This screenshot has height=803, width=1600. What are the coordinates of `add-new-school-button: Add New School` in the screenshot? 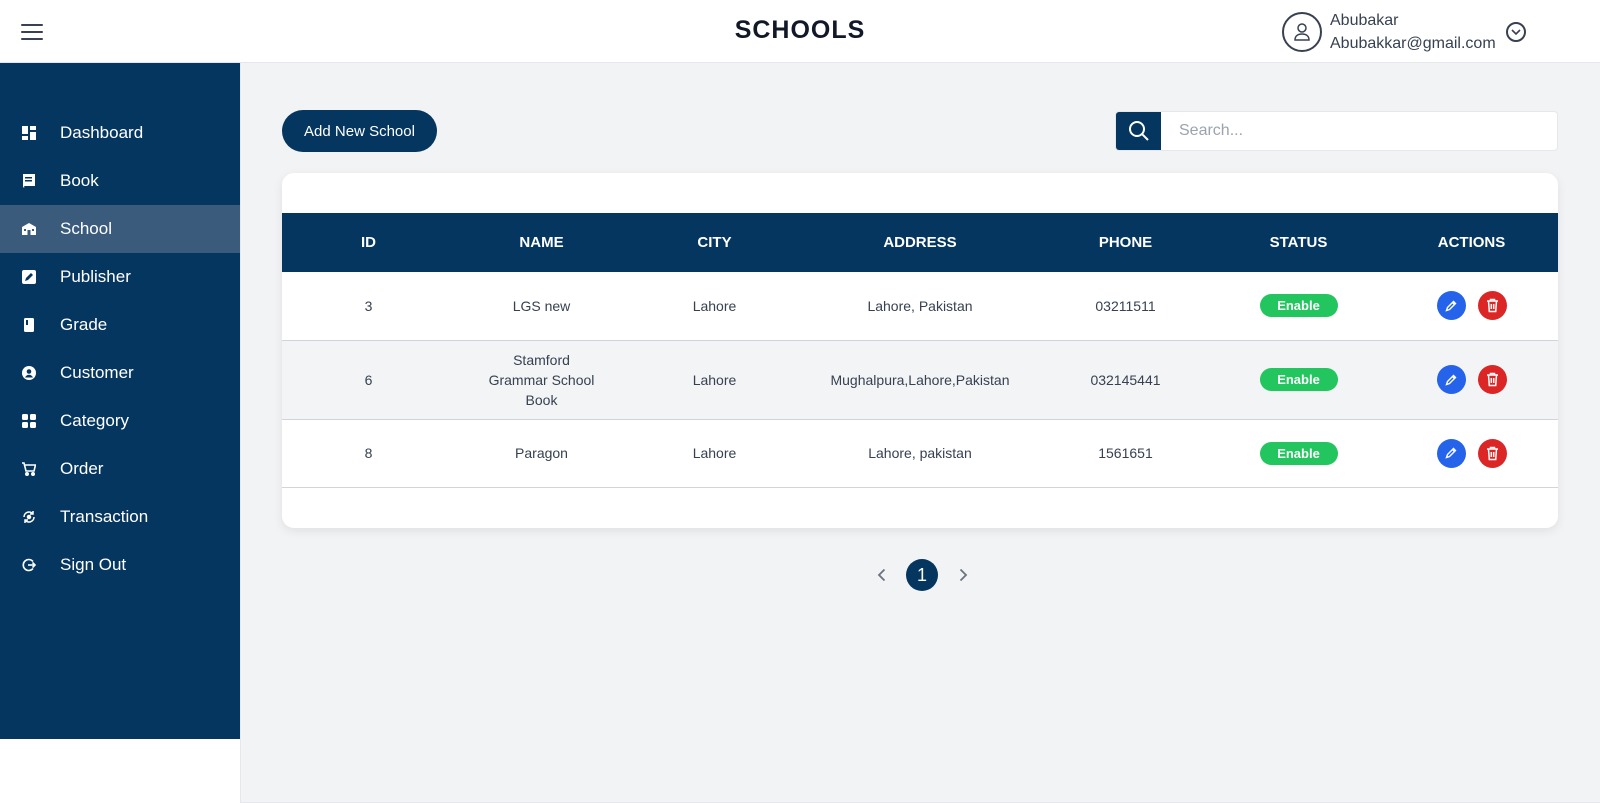 It's located at (359, 131).